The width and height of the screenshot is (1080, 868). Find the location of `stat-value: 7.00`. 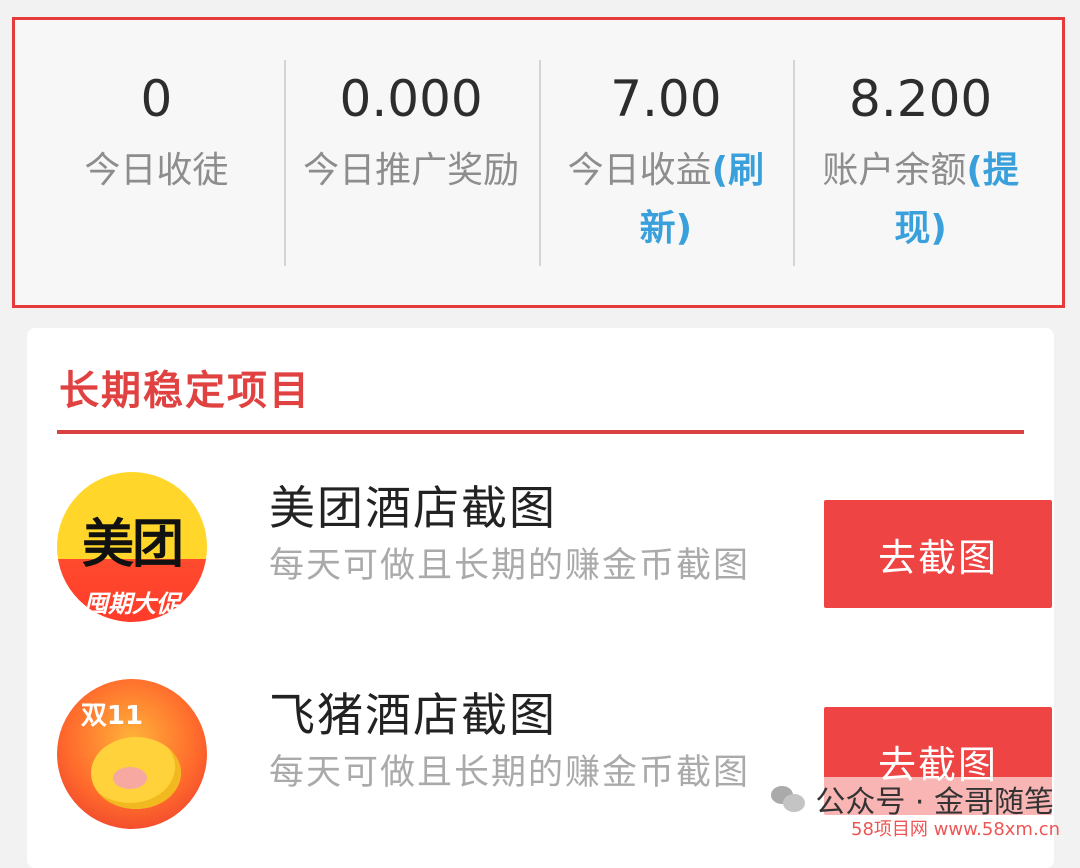

stat-value: 7.00 is located at coordinates (666, 99).